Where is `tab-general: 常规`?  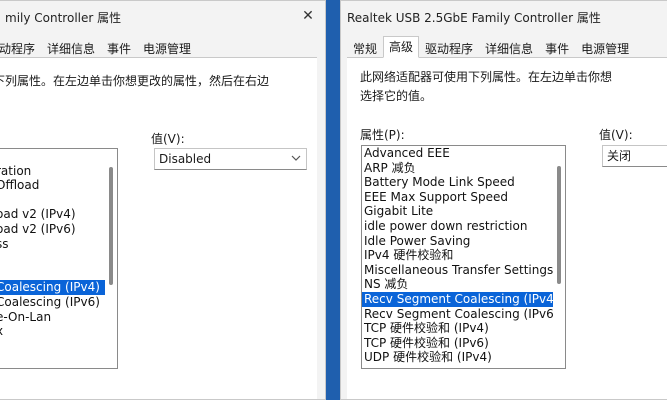
tab-general: 常规 is located at coordinates (365, 48).